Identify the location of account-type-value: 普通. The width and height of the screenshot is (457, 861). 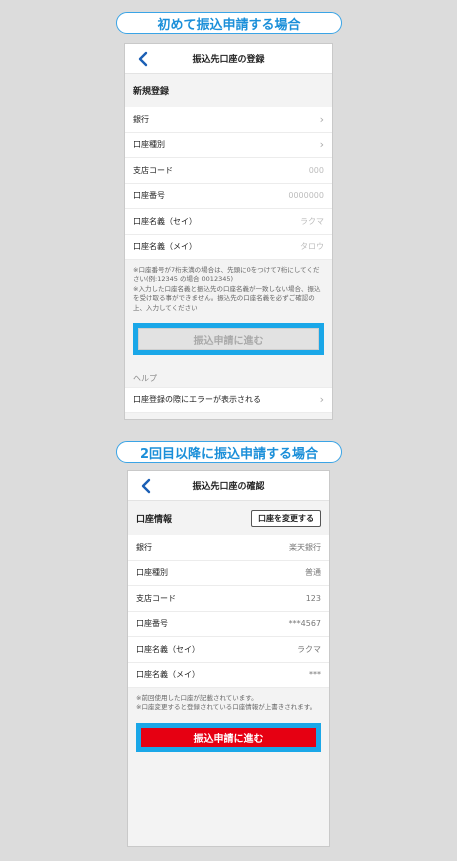
(313, 573).